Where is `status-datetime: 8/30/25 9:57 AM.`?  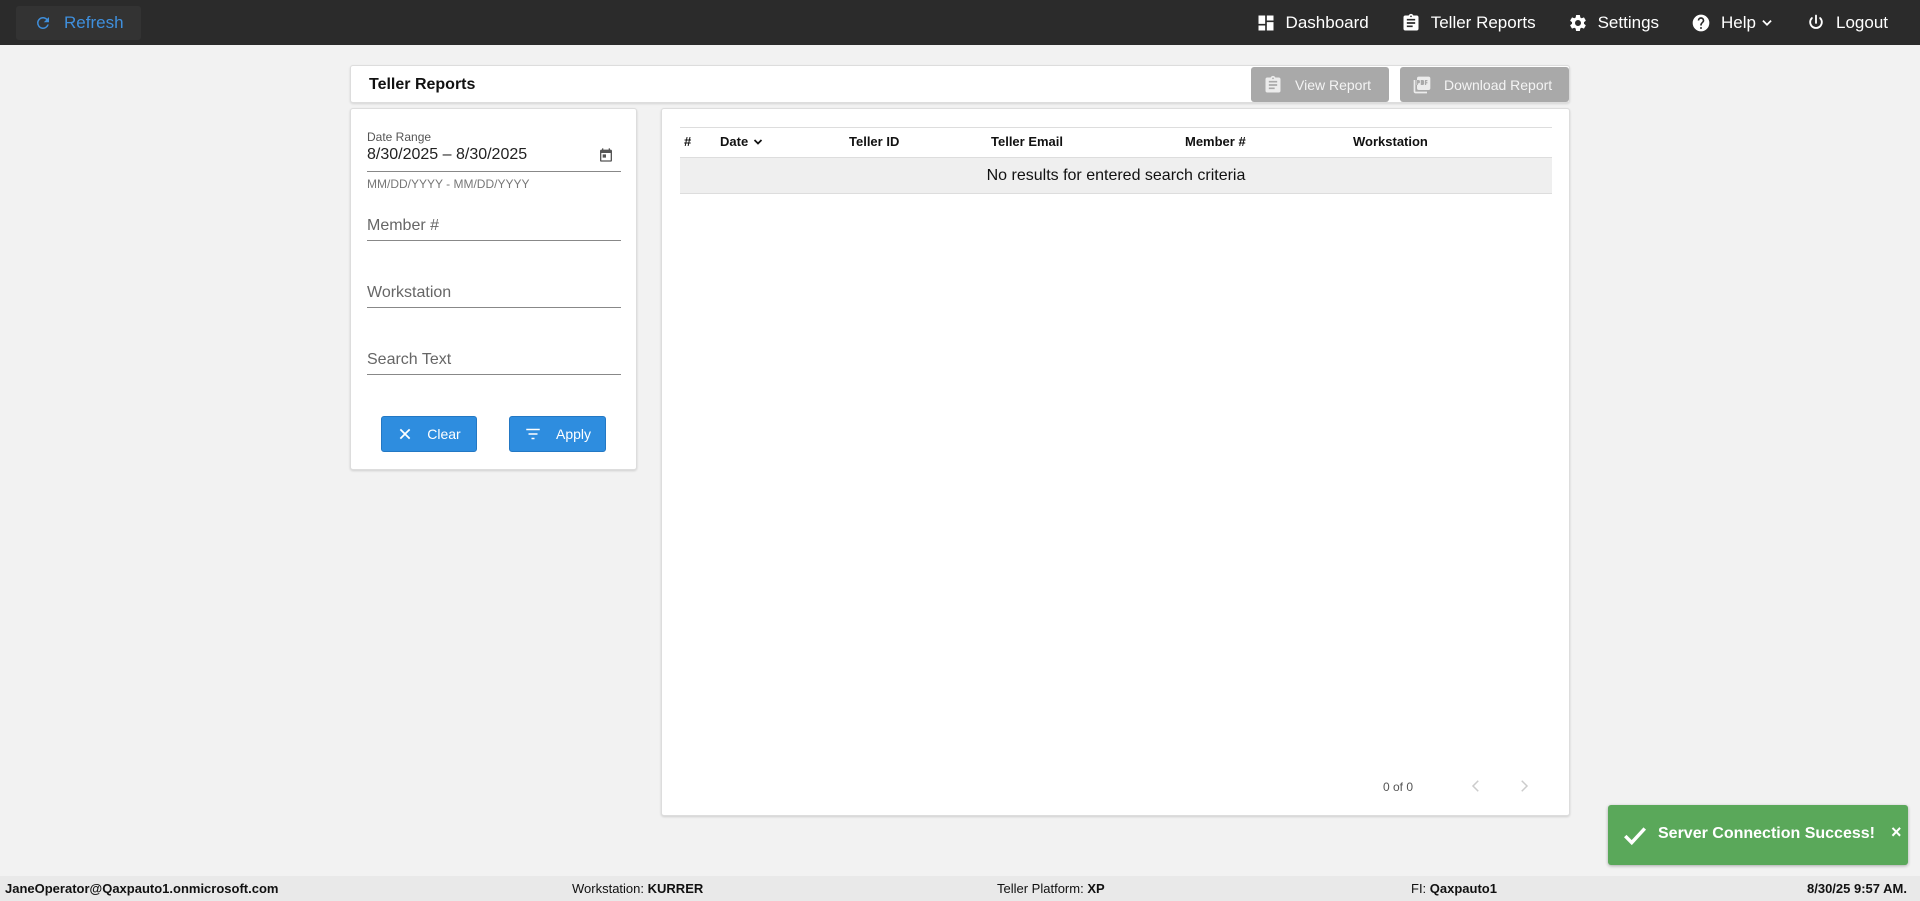 status-datetime: 8/30/25 9:57 AM. is located at coordinates (1857, 888).